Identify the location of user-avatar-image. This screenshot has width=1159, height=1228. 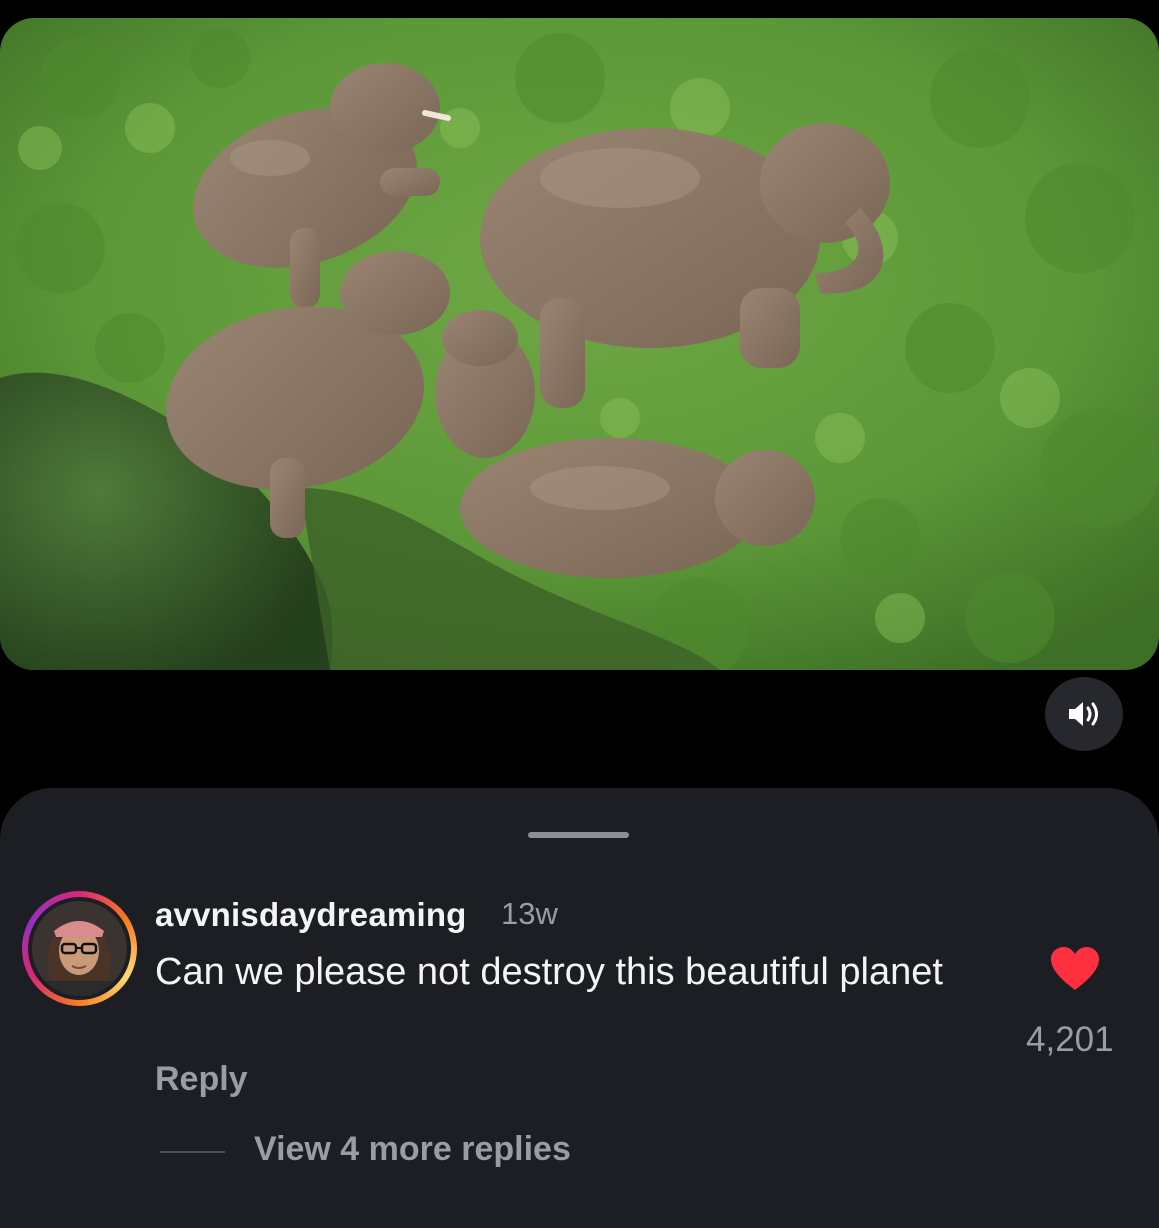
(79, 948).